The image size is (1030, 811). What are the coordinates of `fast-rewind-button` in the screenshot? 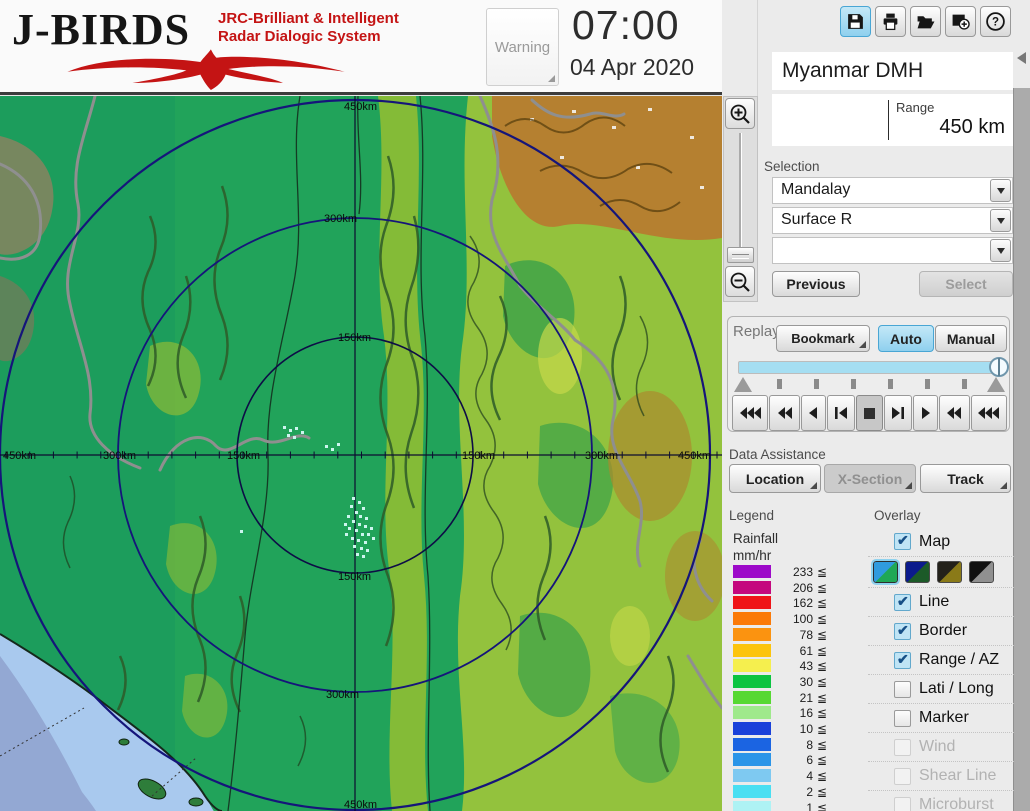 It's located at (750, 413).